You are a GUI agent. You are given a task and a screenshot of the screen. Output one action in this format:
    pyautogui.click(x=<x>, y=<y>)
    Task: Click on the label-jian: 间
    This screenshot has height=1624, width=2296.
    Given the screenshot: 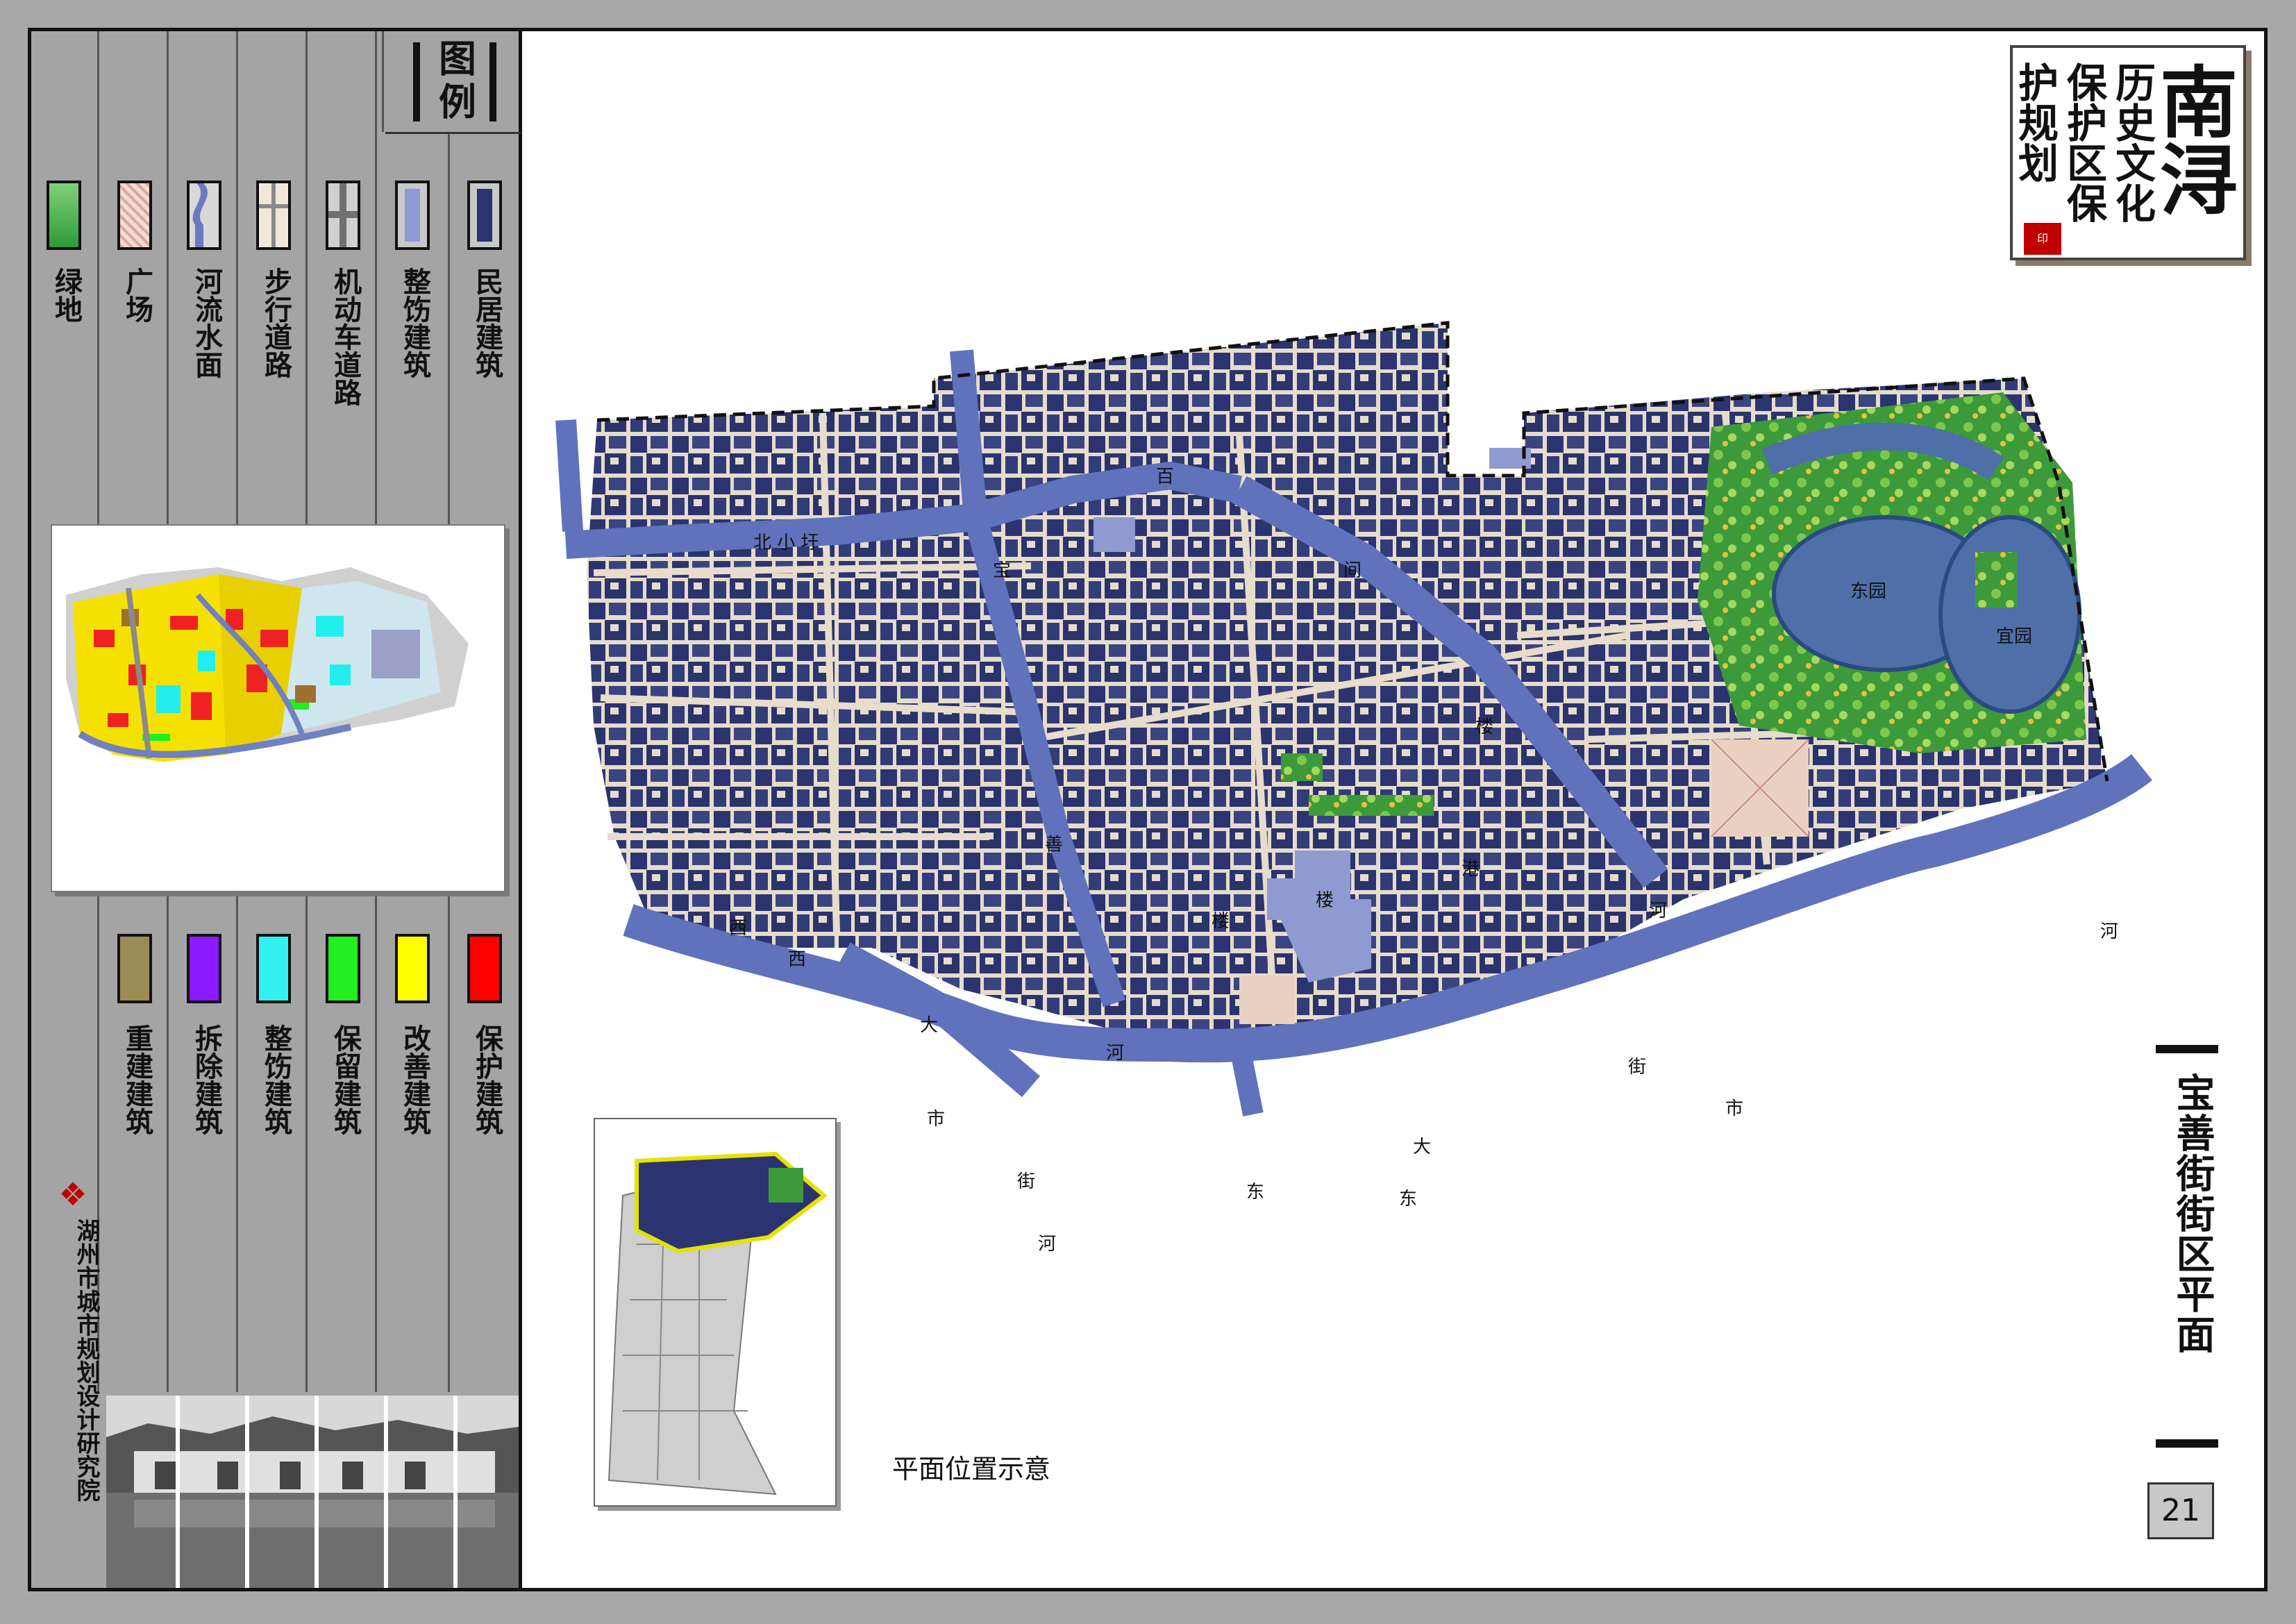 What is the action you would take?
    pyautogui.click(x=1352, y=571)
    